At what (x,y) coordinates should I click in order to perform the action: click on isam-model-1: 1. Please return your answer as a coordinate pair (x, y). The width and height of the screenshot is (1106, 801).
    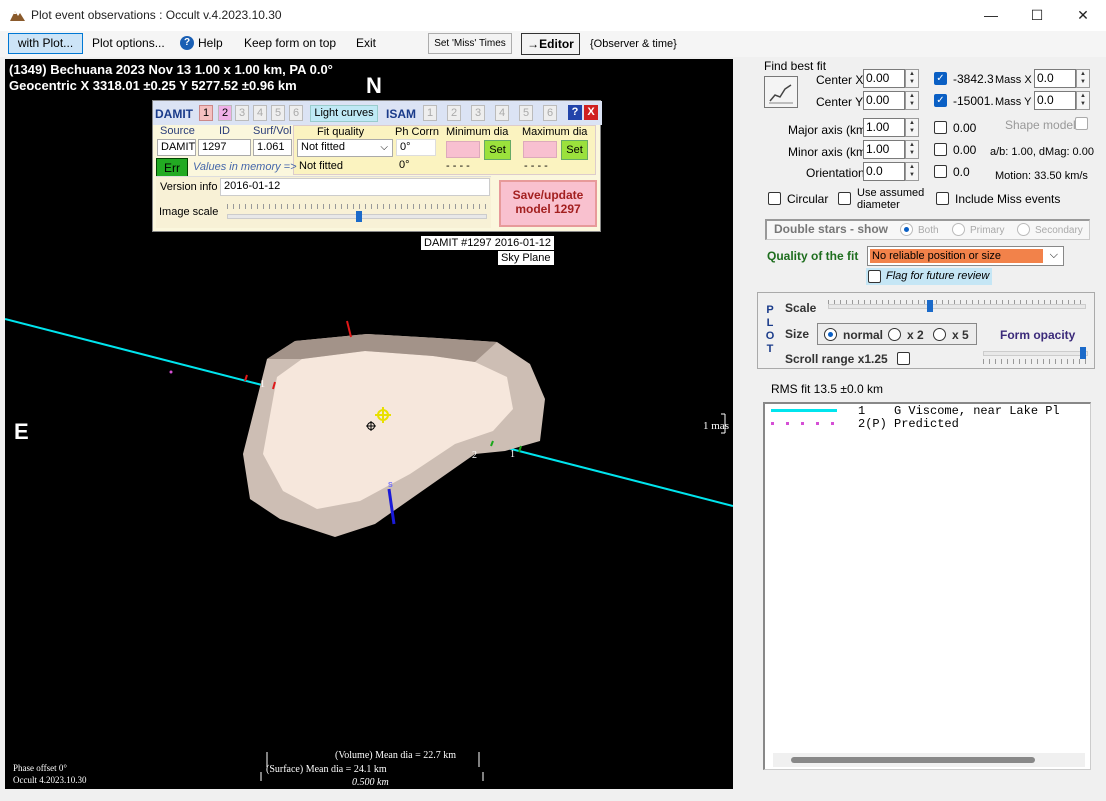
    Looking at the image, I should click on (430, 113).